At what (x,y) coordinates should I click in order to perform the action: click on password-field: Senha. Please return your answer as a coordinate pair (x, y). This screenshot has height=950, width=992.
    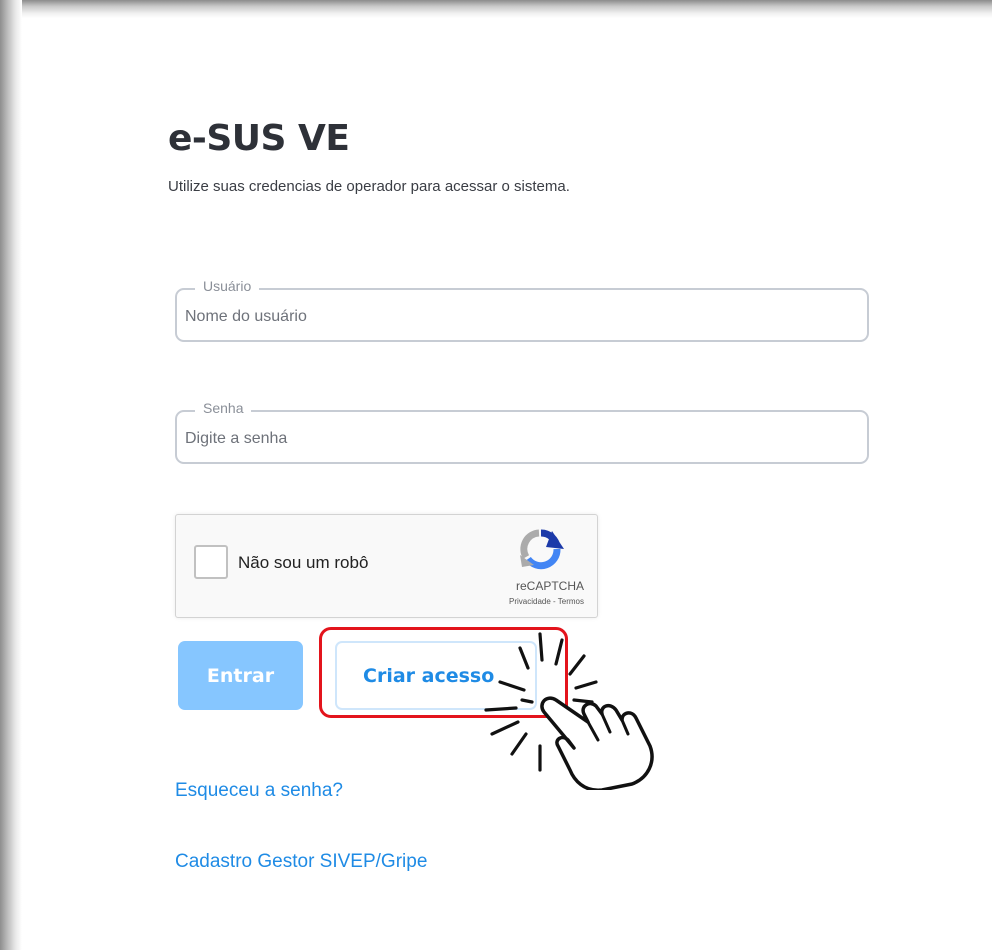
    Looking at the image, I should click on (522, 432).